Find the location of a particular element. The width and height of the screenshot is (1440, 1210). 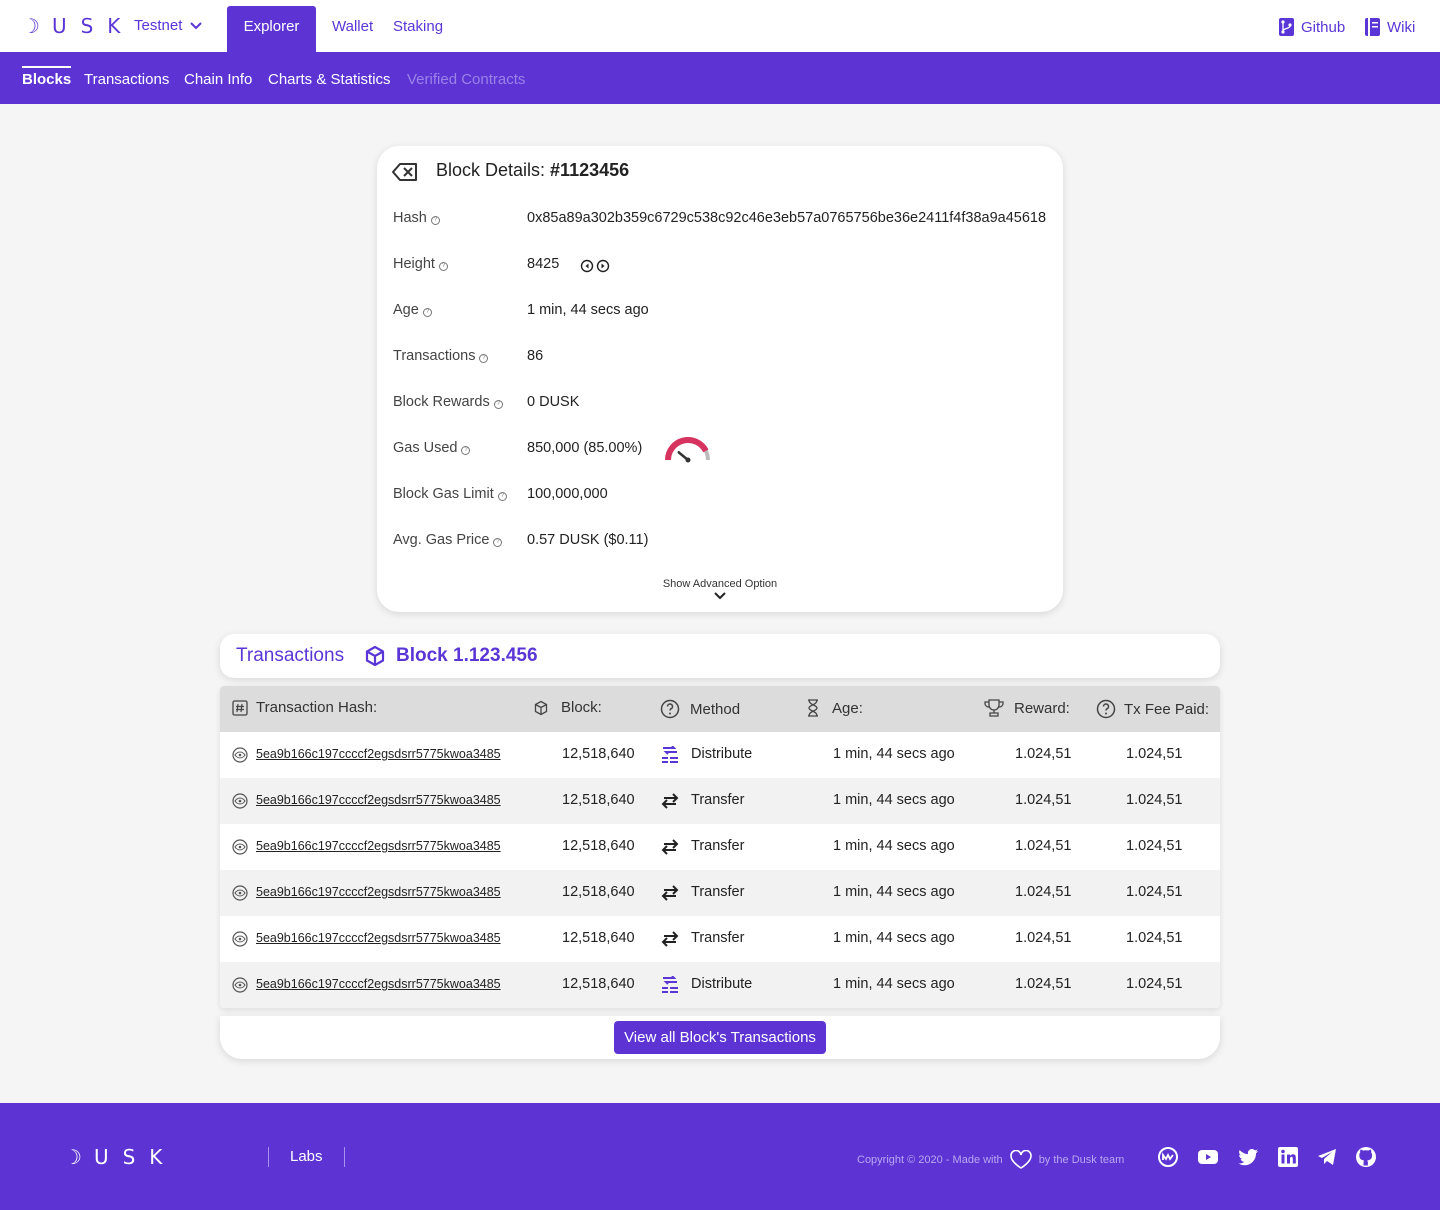

detail-value-avg-gas-price: 0.57 DUSK ($0.11) is located at coordinates (588, 540).